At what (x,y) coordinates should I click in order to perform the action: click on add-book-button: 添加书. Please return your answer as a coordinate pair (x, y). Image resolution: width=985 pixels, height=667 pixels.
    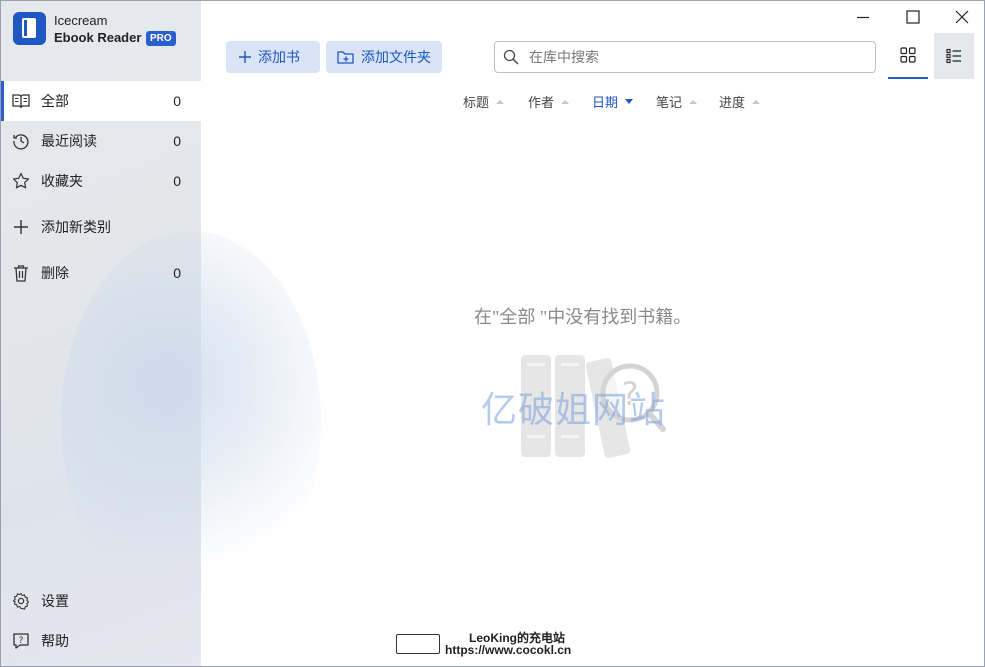
    Looking at the image, I should click on (273, 57).